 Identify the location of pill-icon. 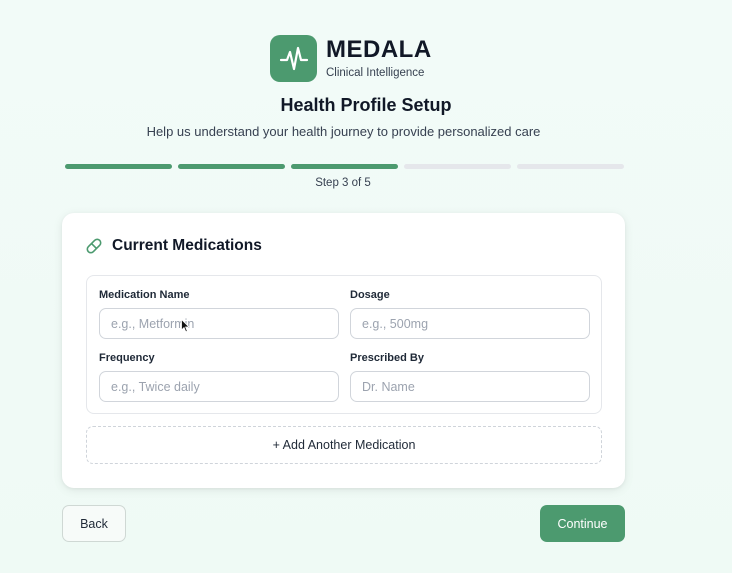
(94, 246).